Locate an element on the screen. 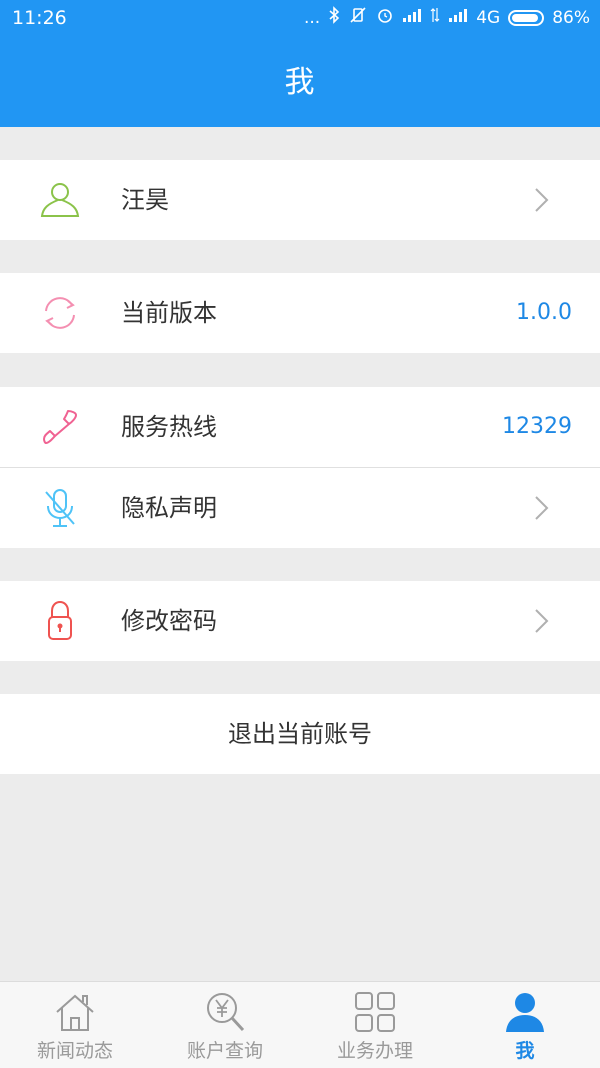 The height and width of the screenshot is (1068, 600). tab-account-query: 账户查询 is located at coordinates (225, 1025).